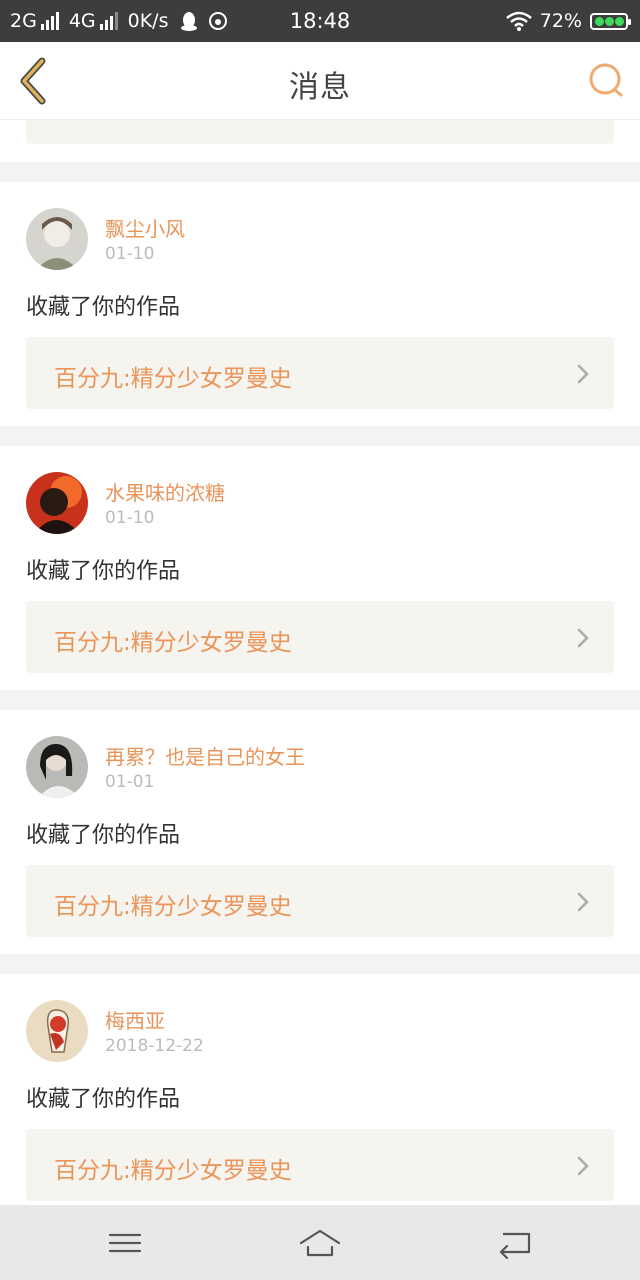 This screenshot has width=640, height=1280. I want to click on back-icon, so click(515, 1243).